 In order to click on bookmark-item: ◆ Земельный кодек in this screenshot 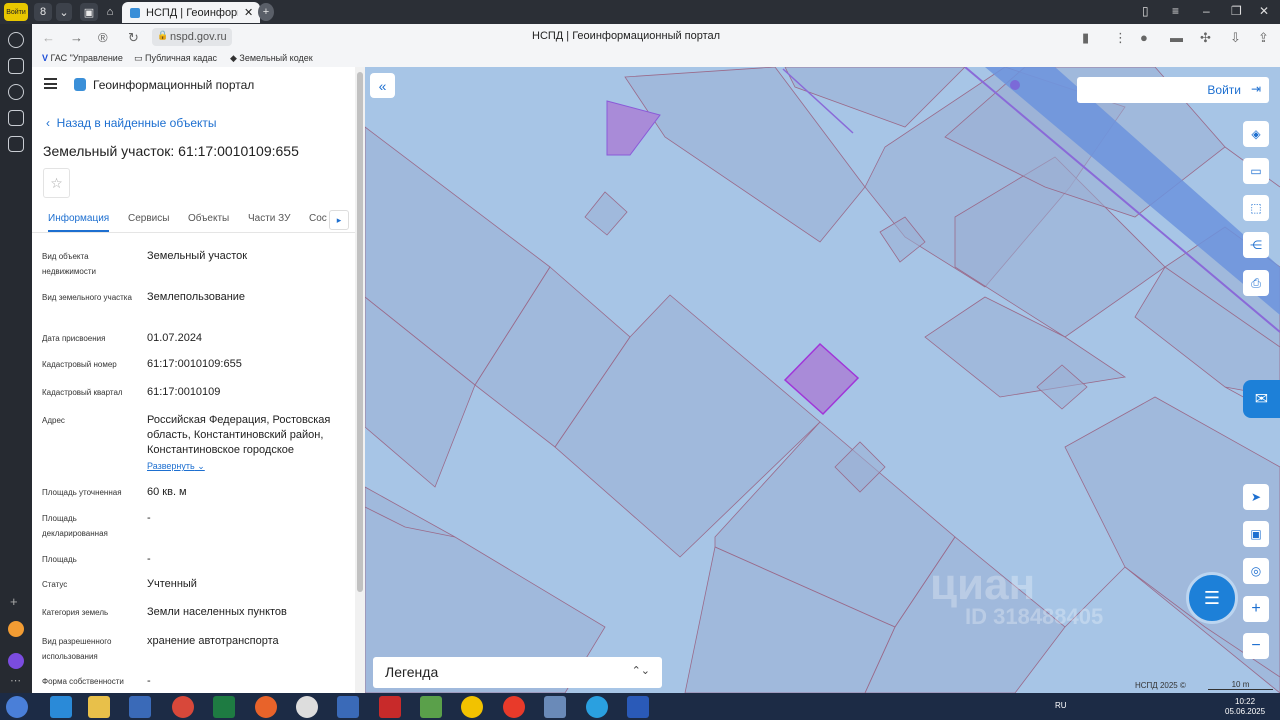, I will do `click(275, 58)`.